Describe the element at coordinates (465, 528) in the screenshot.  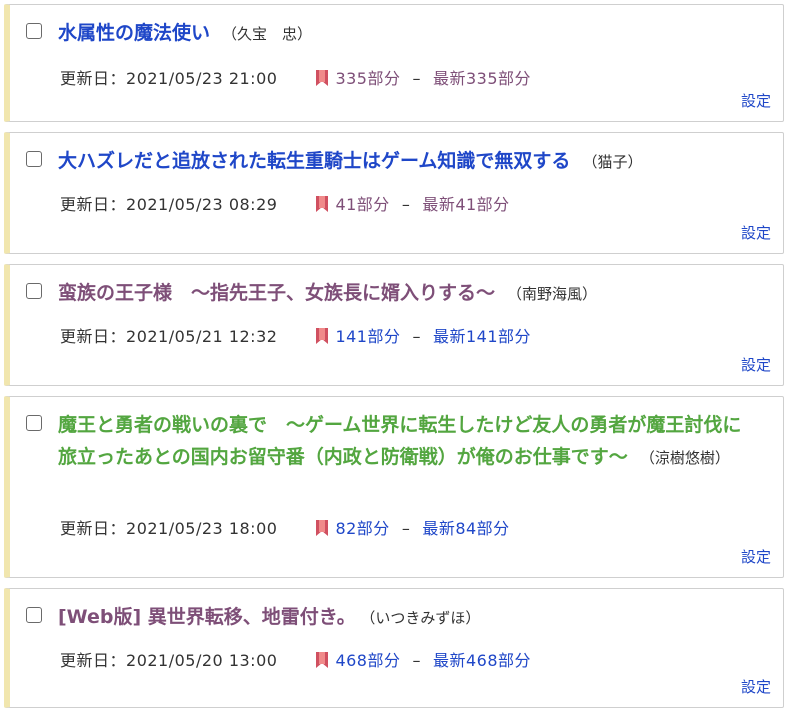
I see `latest-episode-link: 最新84部分` at that location.